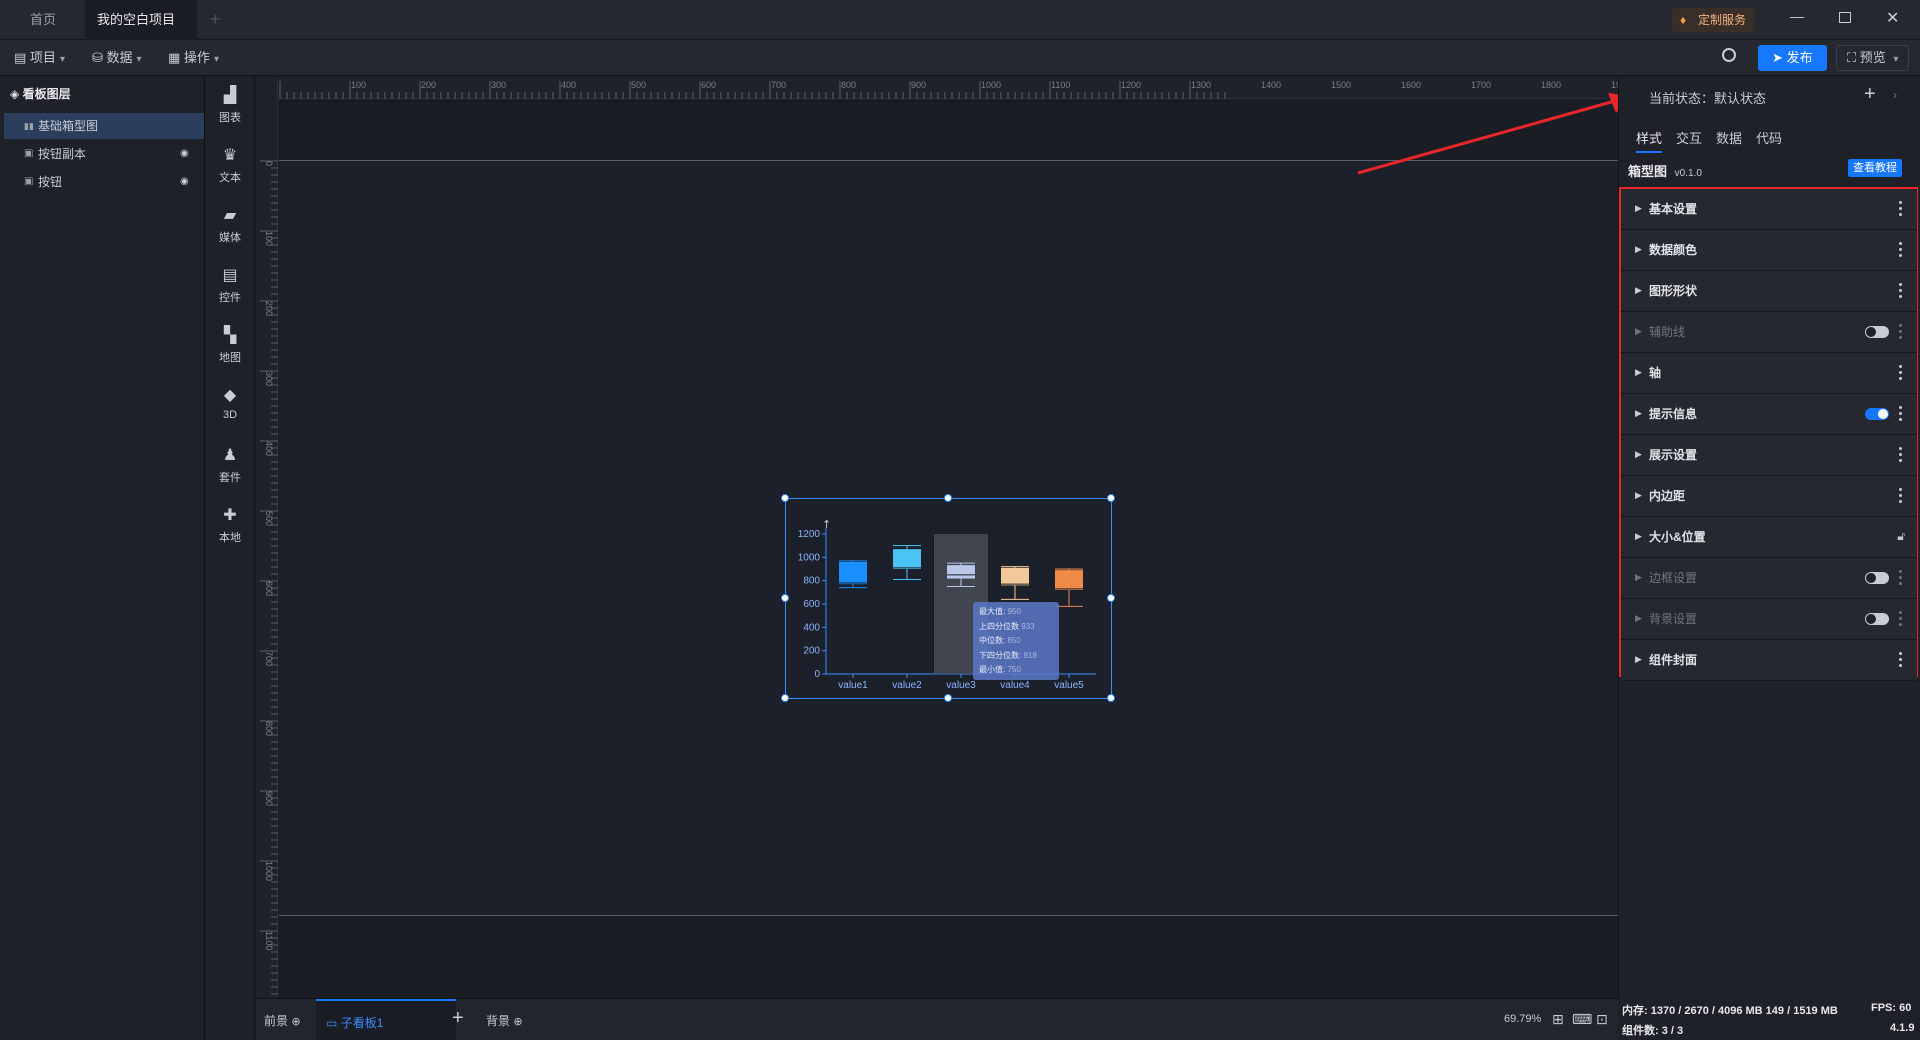 The width and height of the screenshot is (1920, 1040). I want to click on section-shape: ▶ 图形形状, so click(1769, 291).